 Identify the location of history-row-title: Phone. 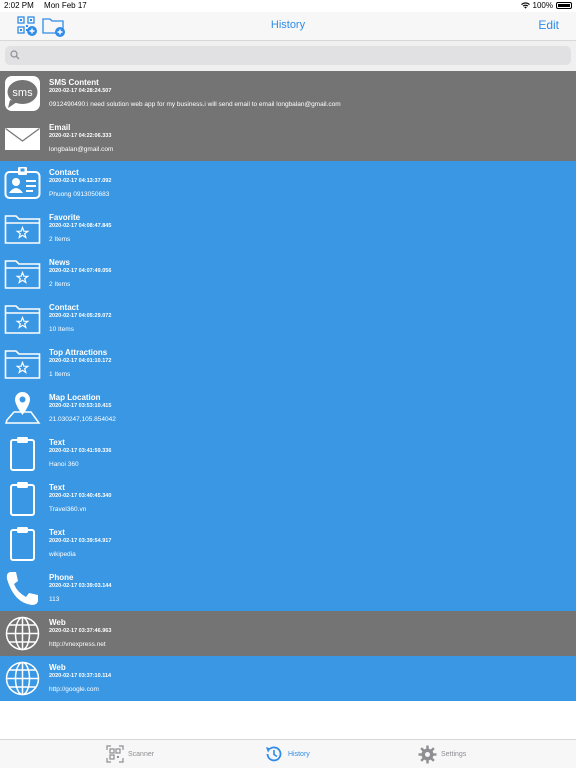
(61, 577).